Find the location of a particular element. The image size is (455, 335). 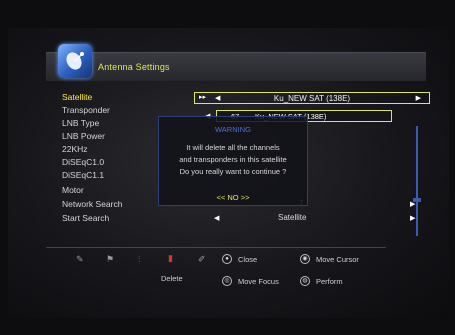

pencil-icon: ✐ is located at coordinates (202, 259).